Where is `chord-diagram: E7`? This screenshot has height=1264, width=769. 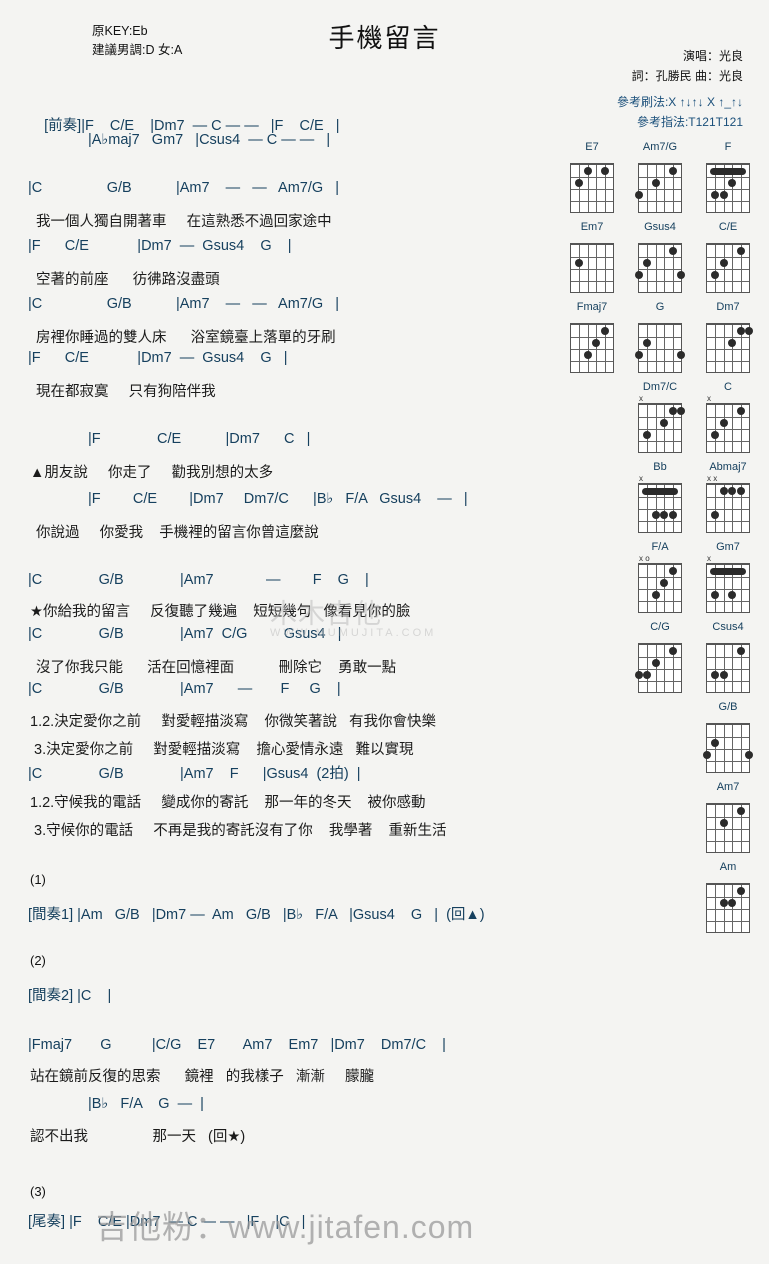 chord-diagram: E7 is located at coordinates (592, 176).